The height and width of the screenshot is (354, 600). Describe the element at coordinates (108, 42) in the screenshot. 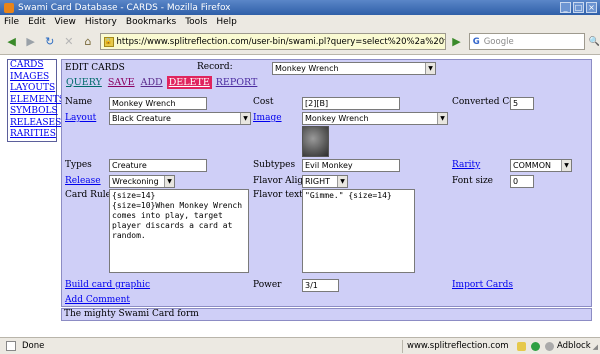

I see `site-lock-icon: 🔒` at that location.